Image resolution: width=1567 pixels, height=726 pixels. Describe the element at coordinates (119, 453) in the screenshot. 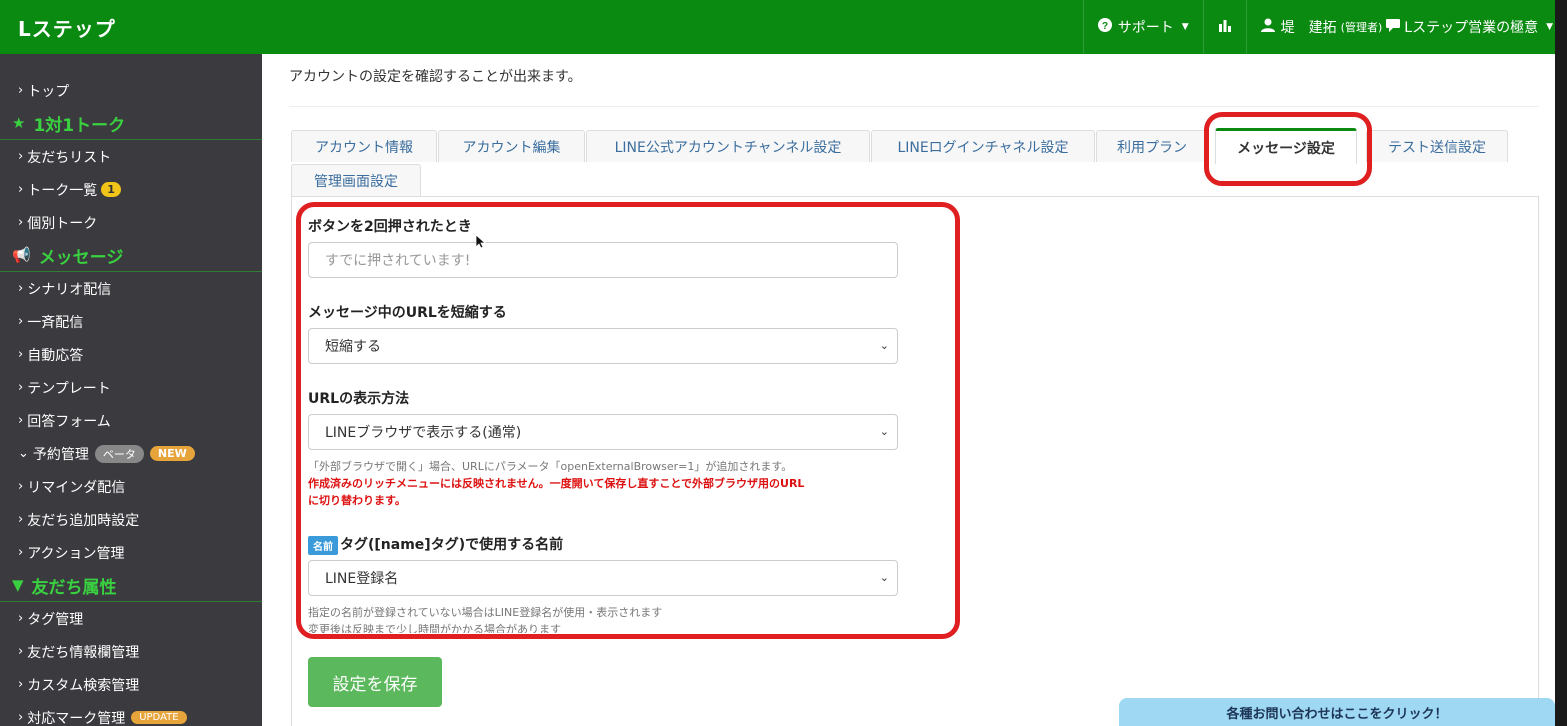

I see `beta-badge: ベータ` at that location.